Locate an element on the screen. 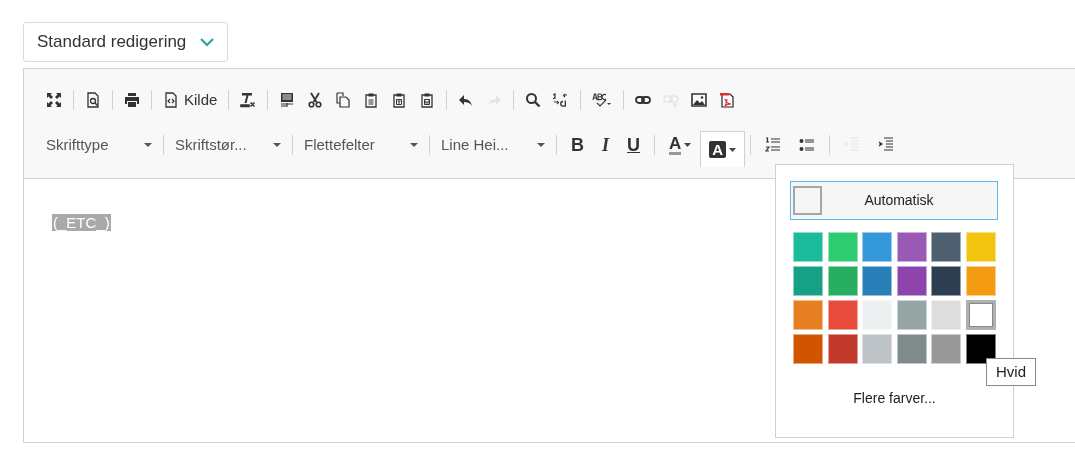 The height and width of the screenshot is (465, 1075). automatic-color-button: Automatisk is located at coordinates (894, 200).